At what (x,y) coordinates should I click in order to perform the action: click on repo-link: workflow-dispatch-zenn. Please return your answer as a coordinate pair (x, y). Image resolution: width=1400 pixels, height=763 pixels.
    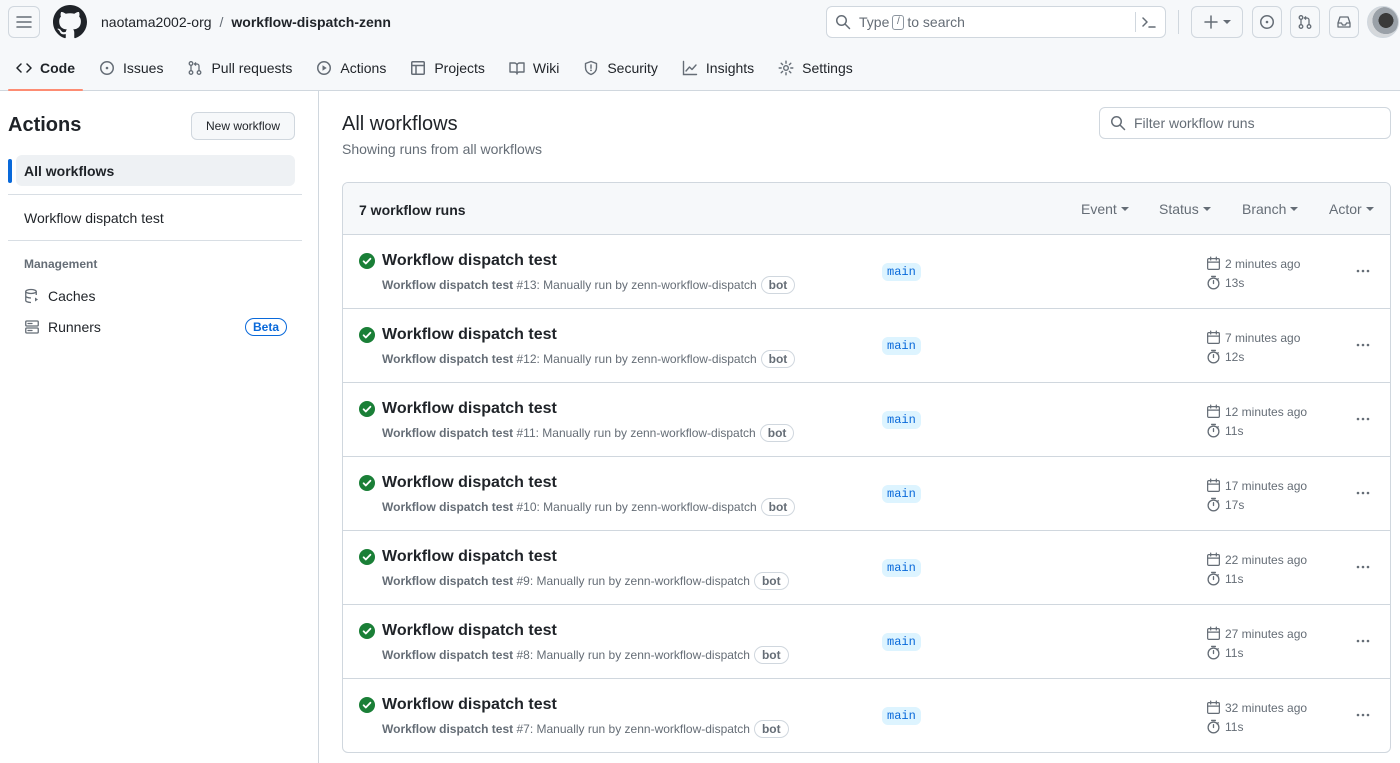
    Looking at the image, I should click on (310, 22).